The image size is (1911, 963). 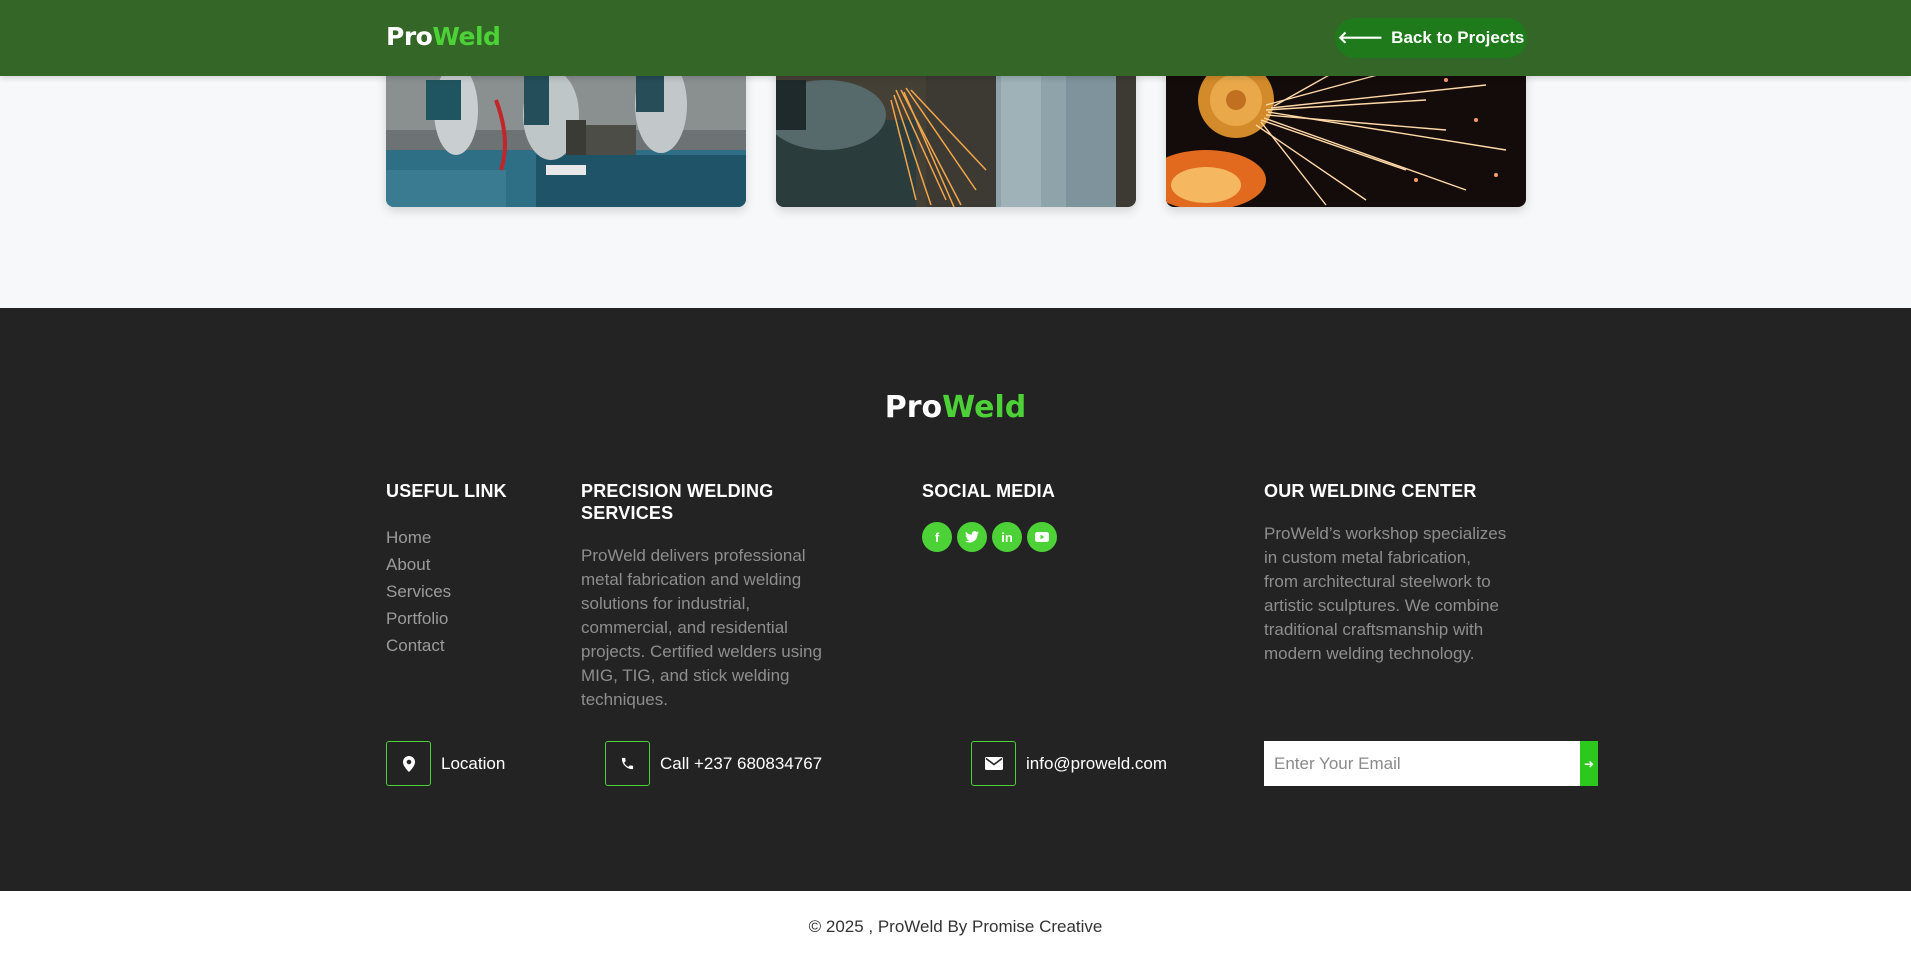 I want to click on welders-photo, so click(x=566, y=133).